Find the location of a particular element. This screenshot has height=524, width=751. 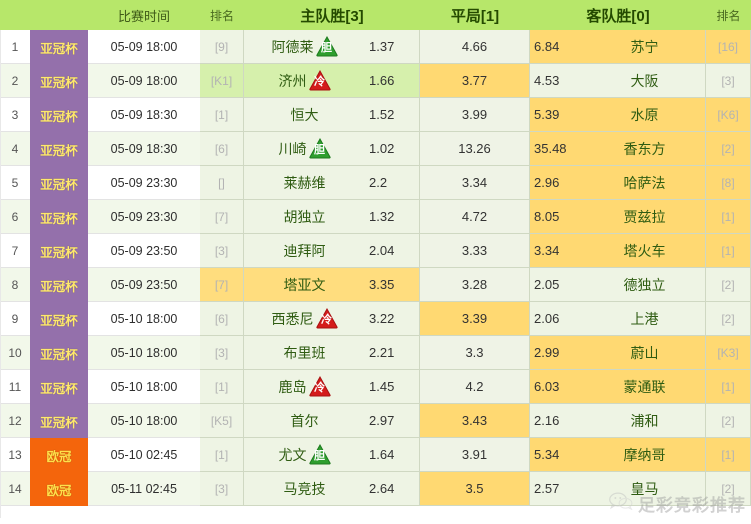

draw-cell: 3.43 is located at coordinates (475, 421).